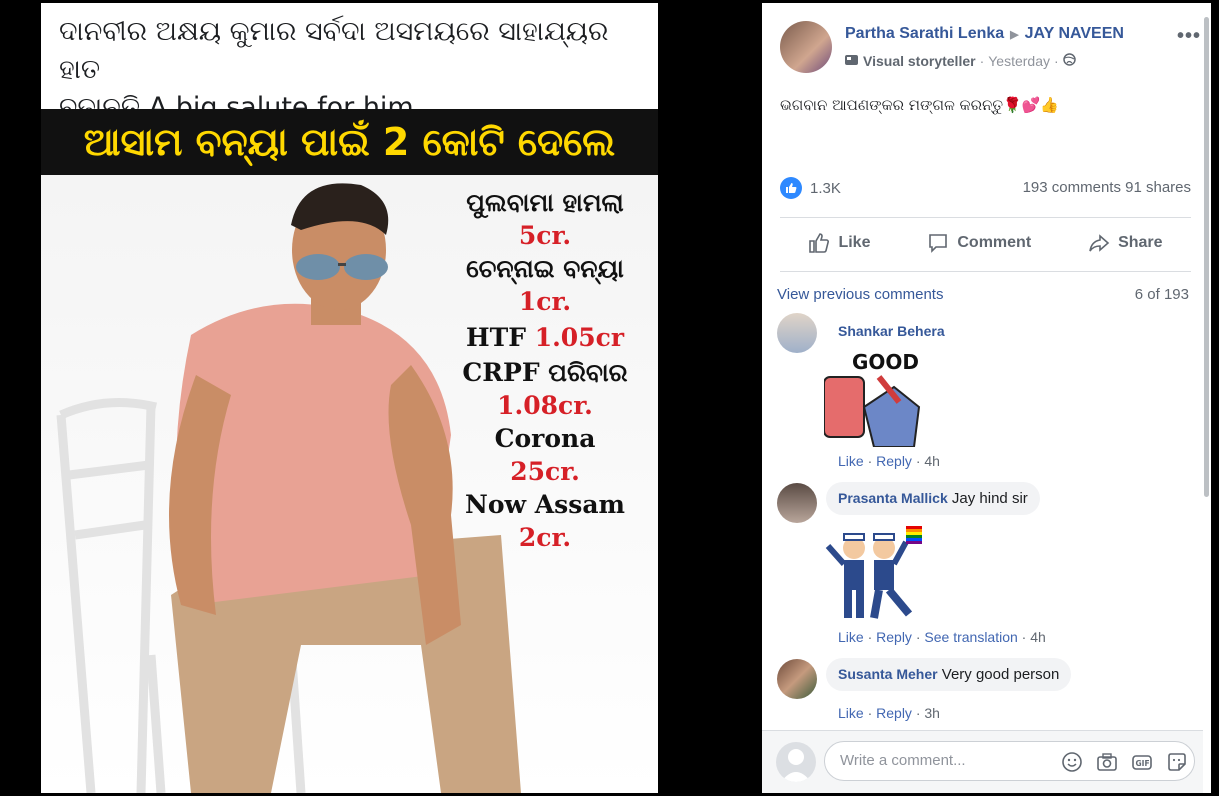 The height and width of the screenshot is (796, 1219). Describe the element at coordinates (874, 397) in the screenshot. I see `good-thumb-sticker: GOOD` at that location.